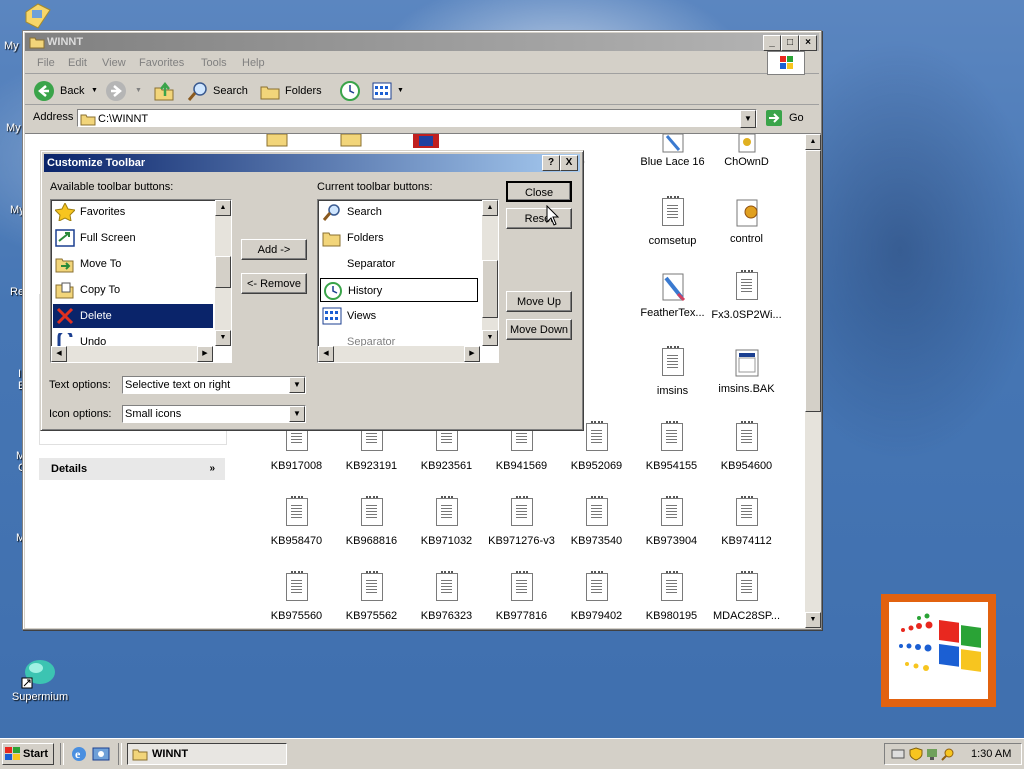  I want to click on history-button, so click(351, 91).